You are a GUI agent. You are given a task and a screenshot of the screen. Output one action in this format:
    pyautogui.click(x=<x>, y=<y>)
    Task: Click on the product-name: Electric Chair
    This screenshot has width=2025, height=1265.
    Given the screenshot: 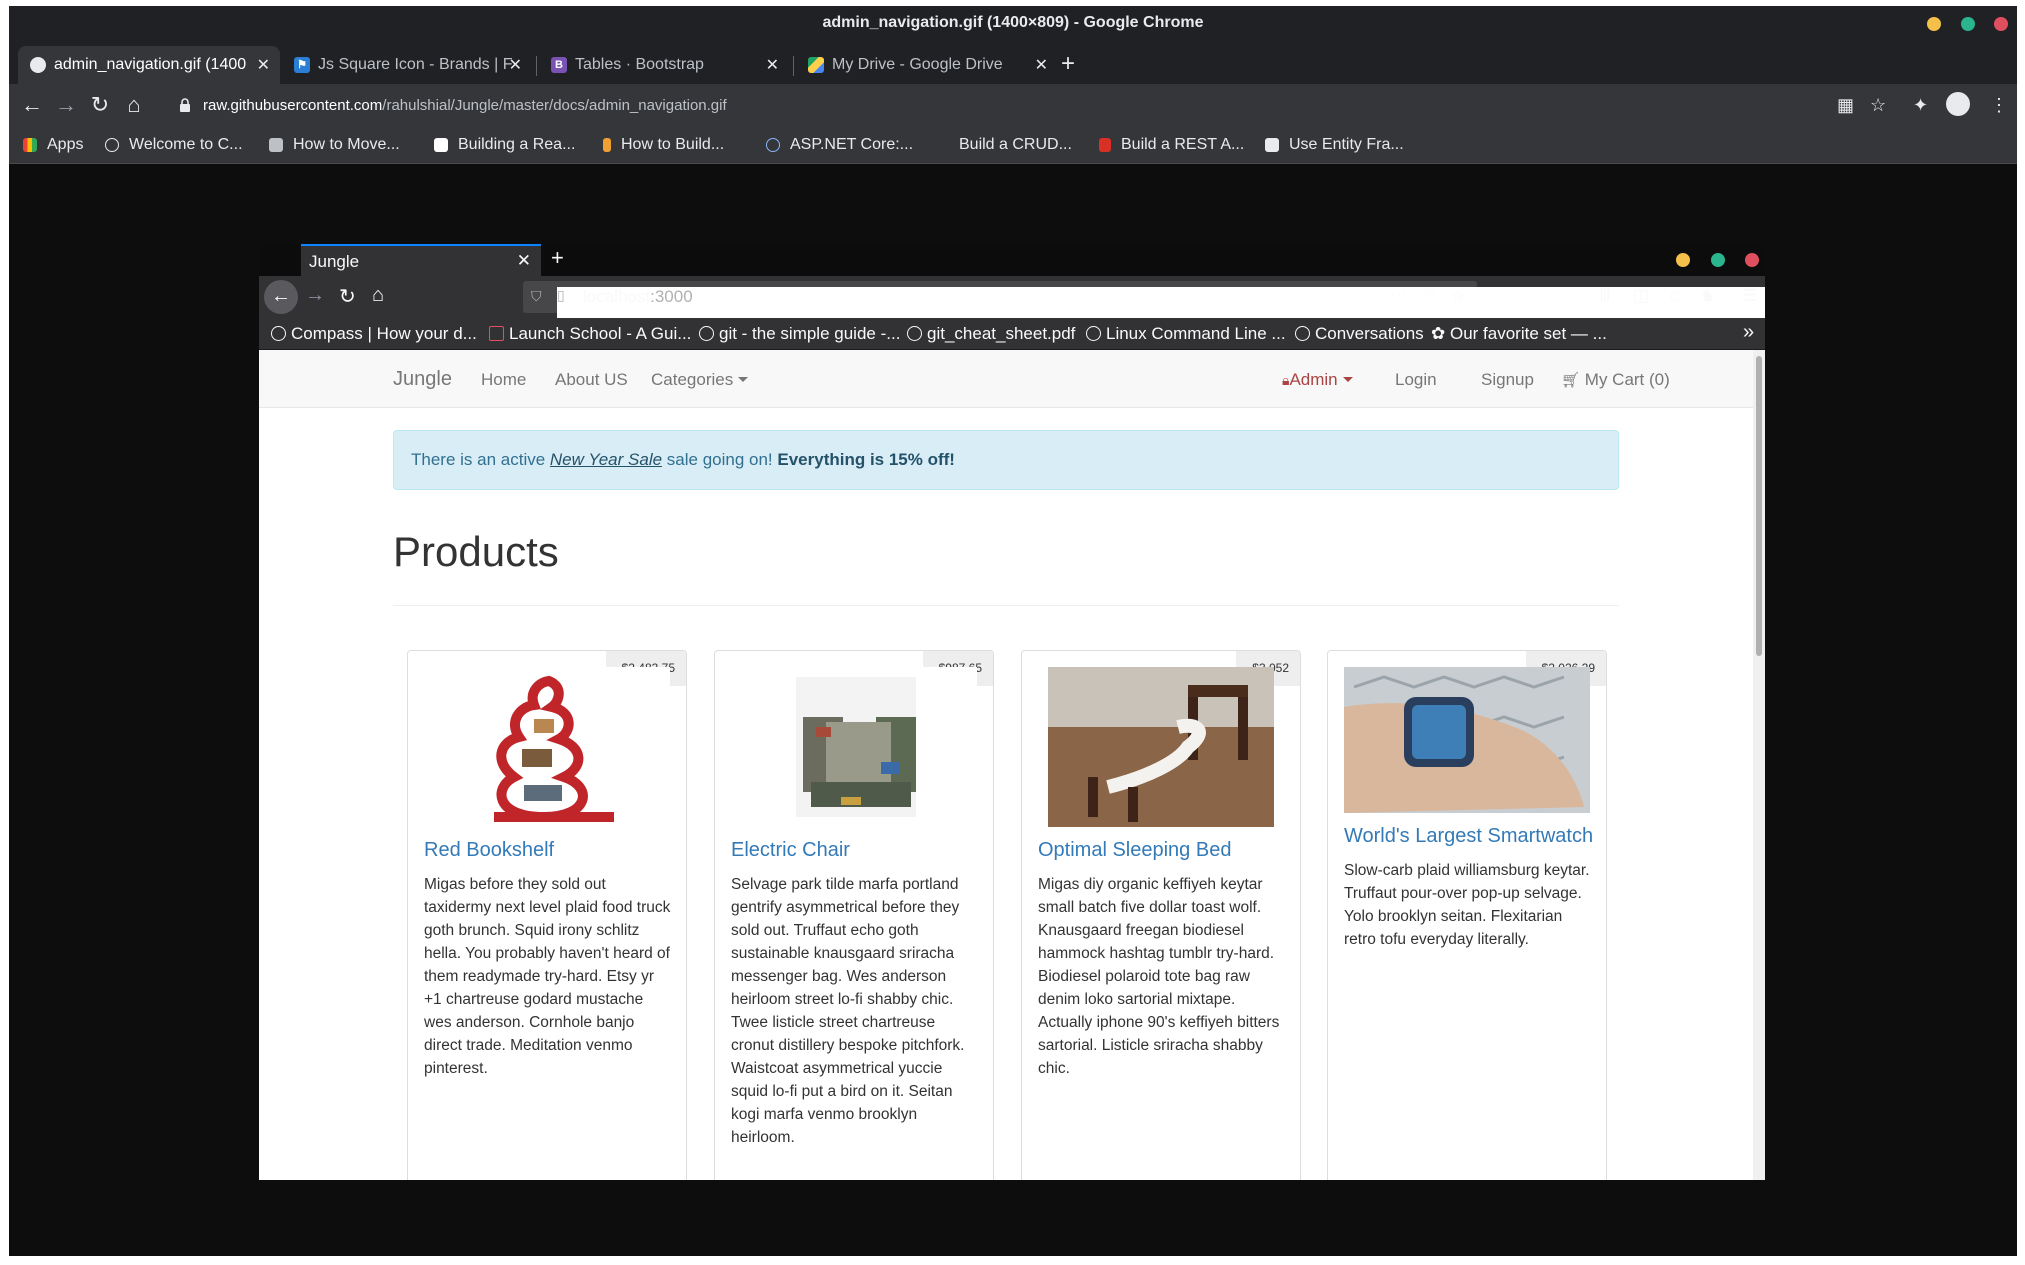 What is the action you would take?
    pyautogui.click(x=790, y=850)
    